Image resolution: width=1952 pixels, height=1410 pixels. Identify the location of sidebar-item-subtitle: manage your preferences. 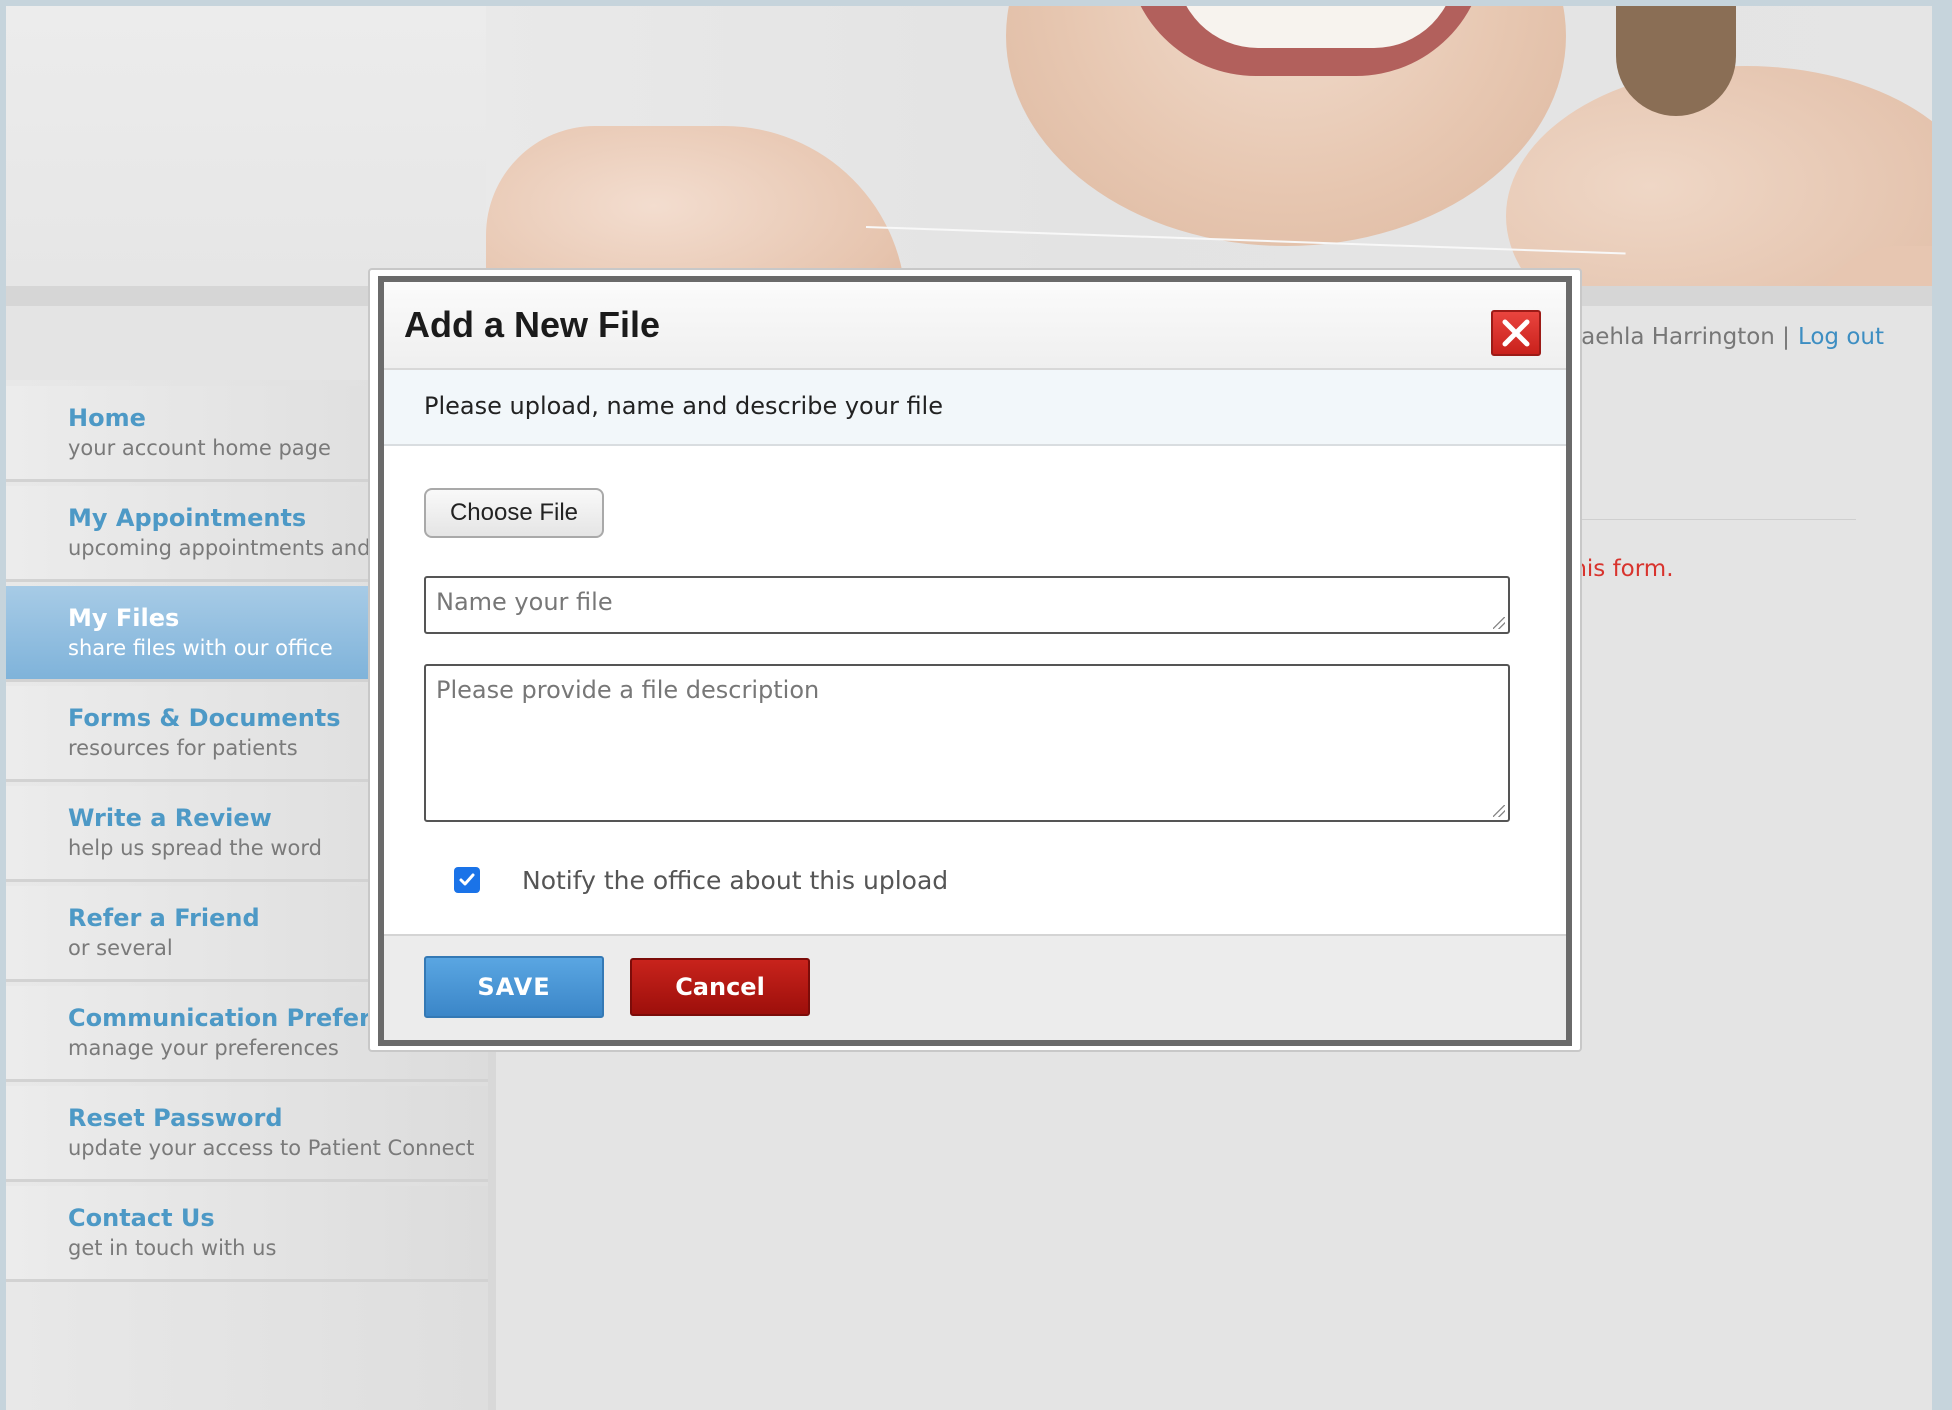
(203, 1048).